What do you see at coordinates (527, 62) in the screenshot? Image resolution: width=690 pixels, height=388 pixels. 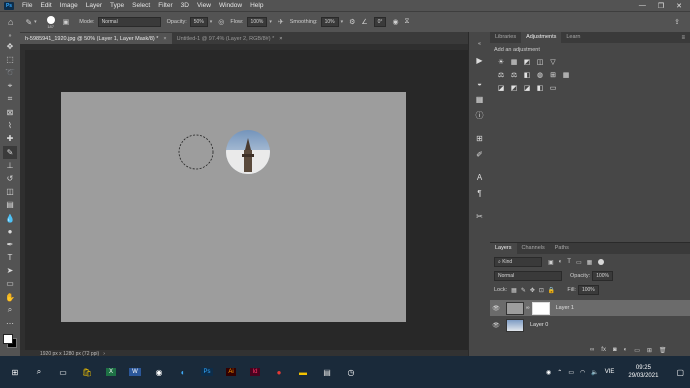 I see `curves-icon: ◩` at bounding box center [527, 62].